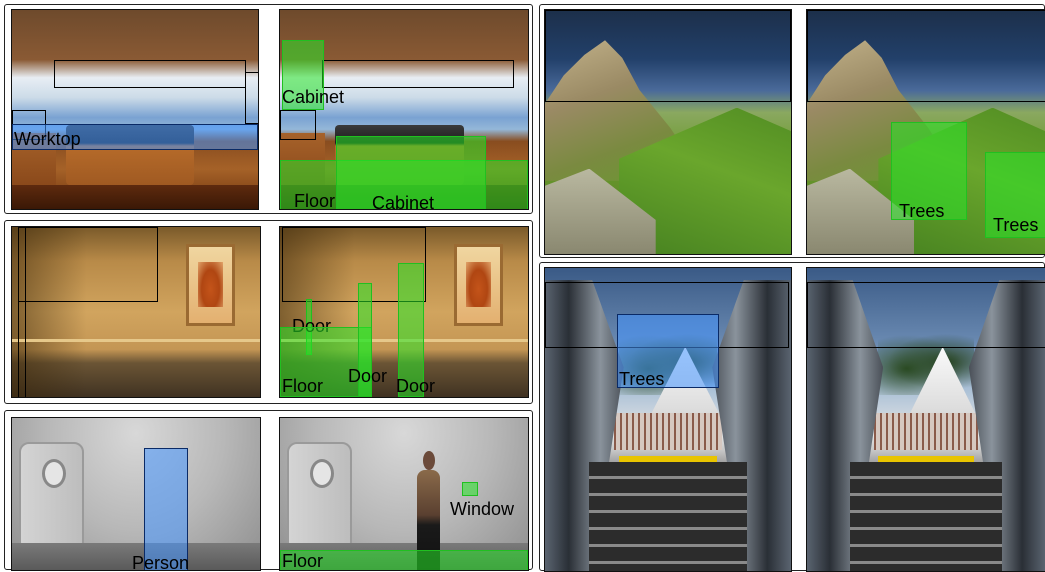 The image size is (1045, 572). Describe the element at coordinates (925, 132) in the screenshot. I see `mountain-image-right: Trees Trees` at that location.